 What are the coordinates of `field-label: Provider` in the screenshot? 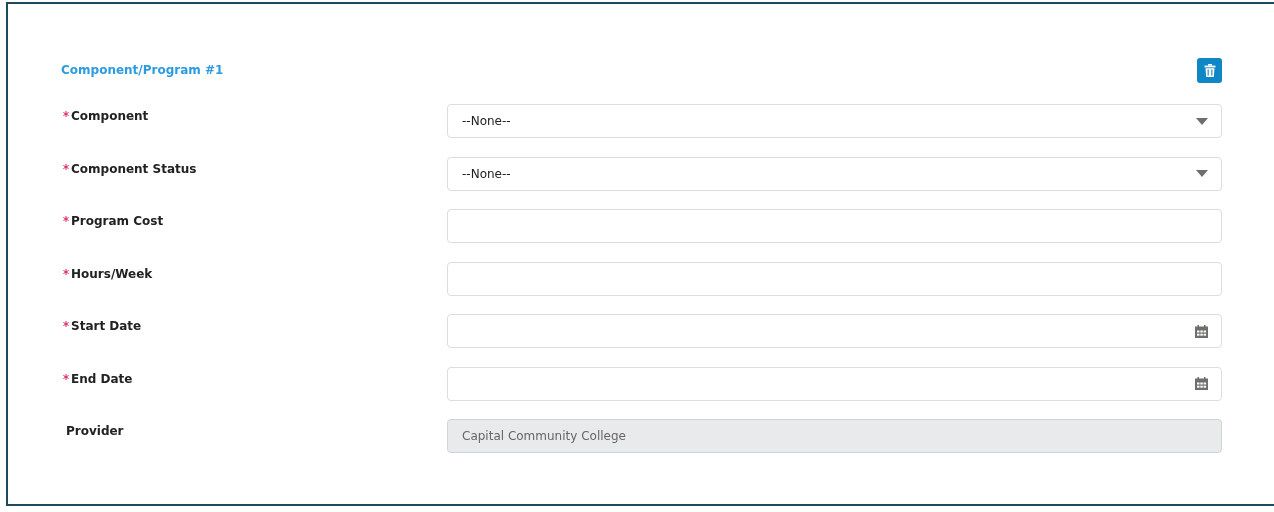 It's located at (95, 431).